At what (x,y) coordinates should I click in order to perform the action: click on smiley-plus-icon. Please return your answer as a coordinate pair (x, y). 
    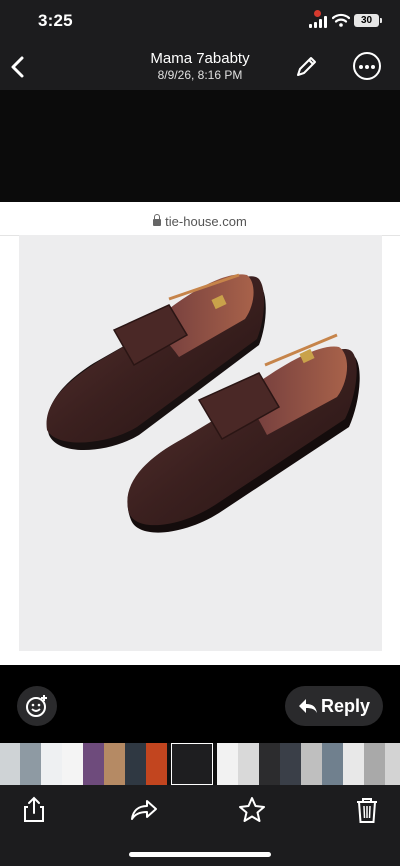
    Looking at the image, I should click on (36, 706).